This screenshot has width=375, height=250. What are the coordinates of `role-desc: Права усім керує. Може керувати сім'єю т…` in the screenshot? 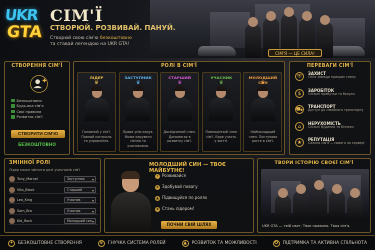 It's located at (138, 139).